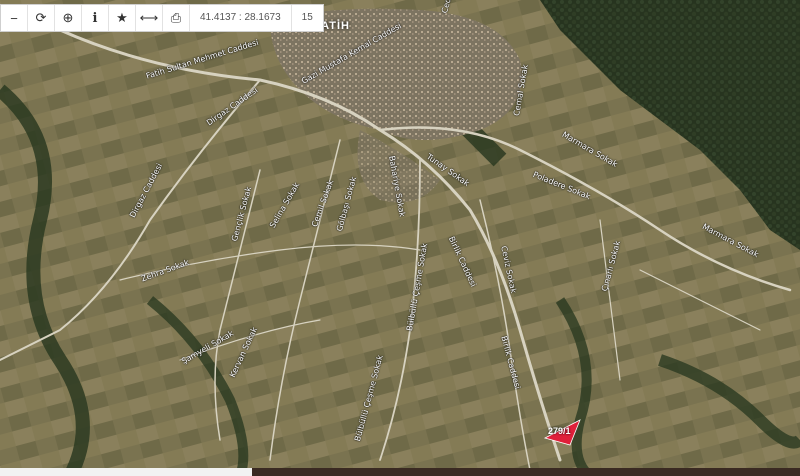 The height and width of the screenshot is (476, 800). I want to click on zoom-out-button: −, so click(14, 18).